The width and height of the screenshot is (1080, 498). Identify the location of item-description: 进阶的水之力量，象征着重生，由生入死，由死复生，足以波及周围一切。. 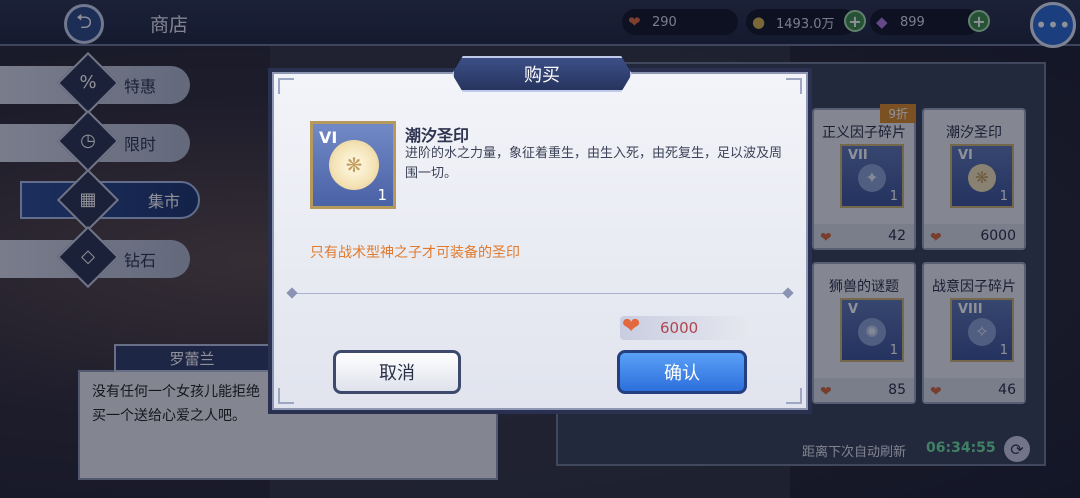
(594, 163).